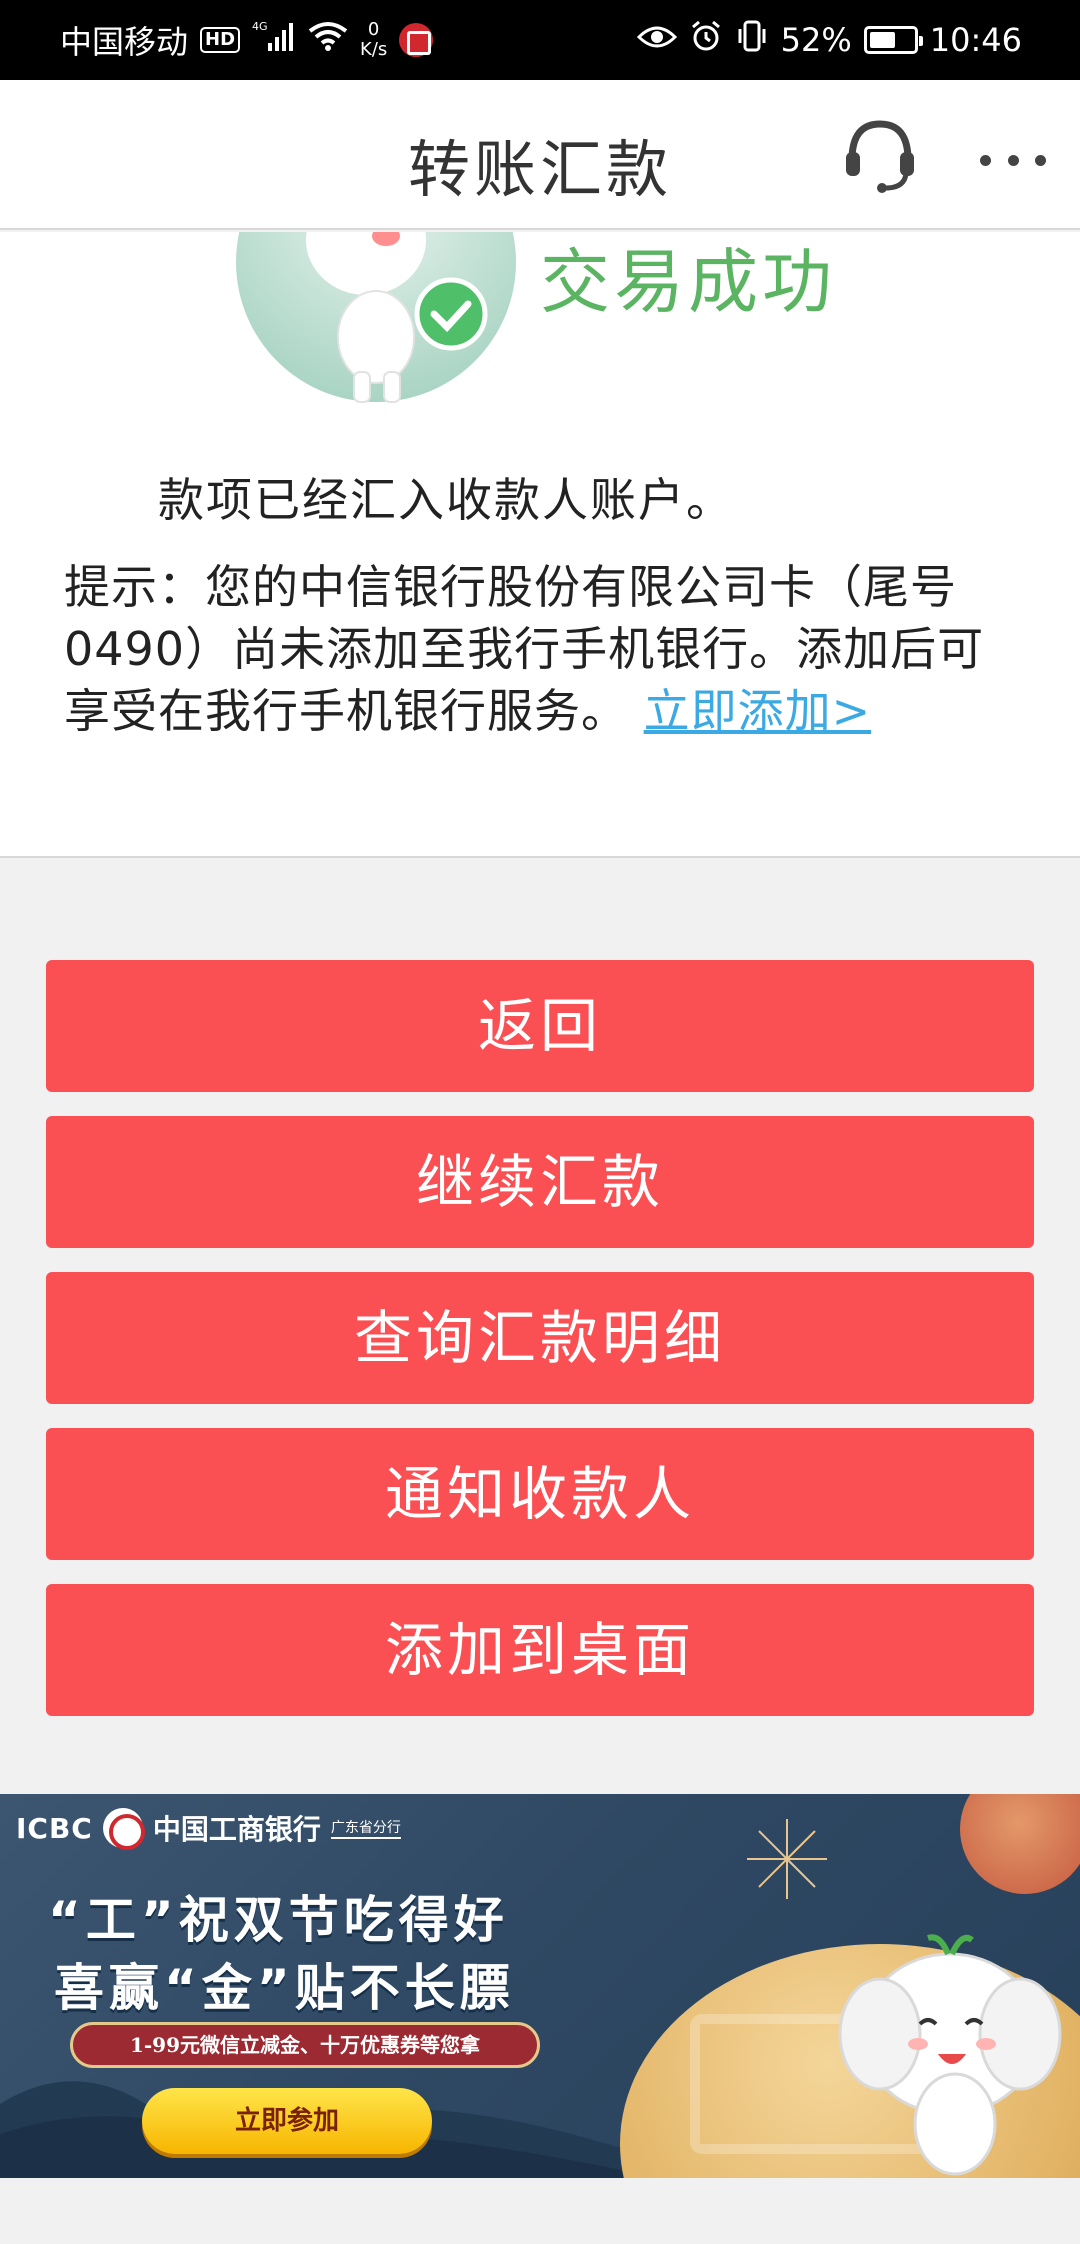  What do you see at coordinates (787, 1859) in the screenshot?
I see `firework-decoration` at bounding box center [787, 1859].